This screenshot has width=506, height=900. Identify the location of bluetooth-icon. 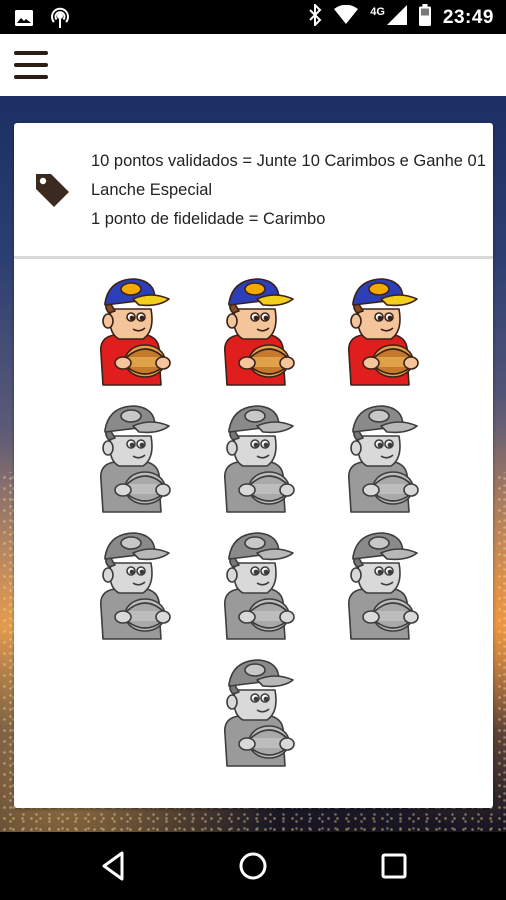
(315, 16).